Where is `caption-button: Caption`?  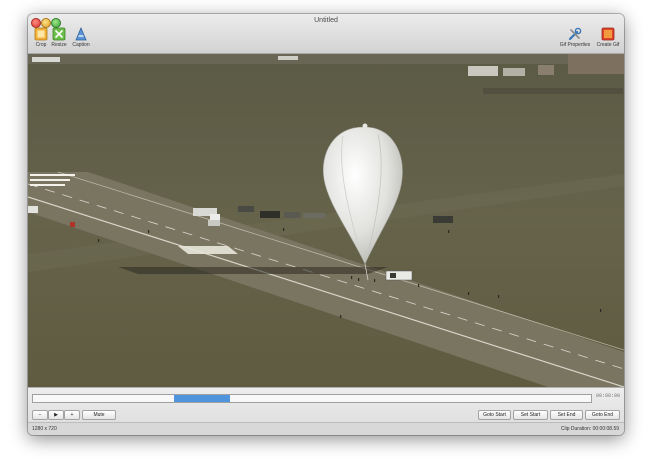 caption-button: Caption is located at coordinates (81, 39).